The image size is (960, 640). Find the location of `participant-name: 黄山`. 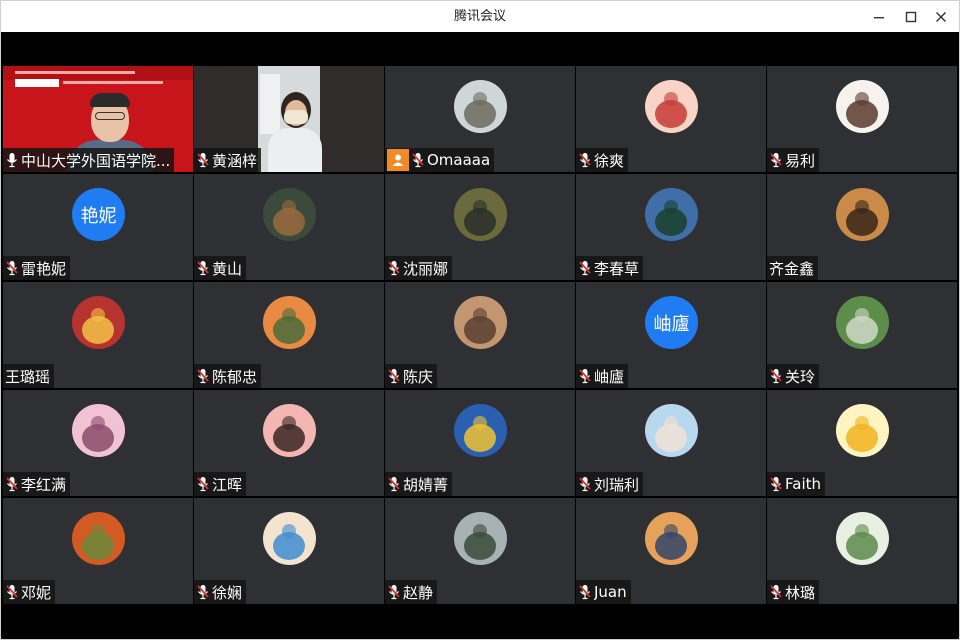

participant-name: 黄山 is located at coordinates (227, 268).